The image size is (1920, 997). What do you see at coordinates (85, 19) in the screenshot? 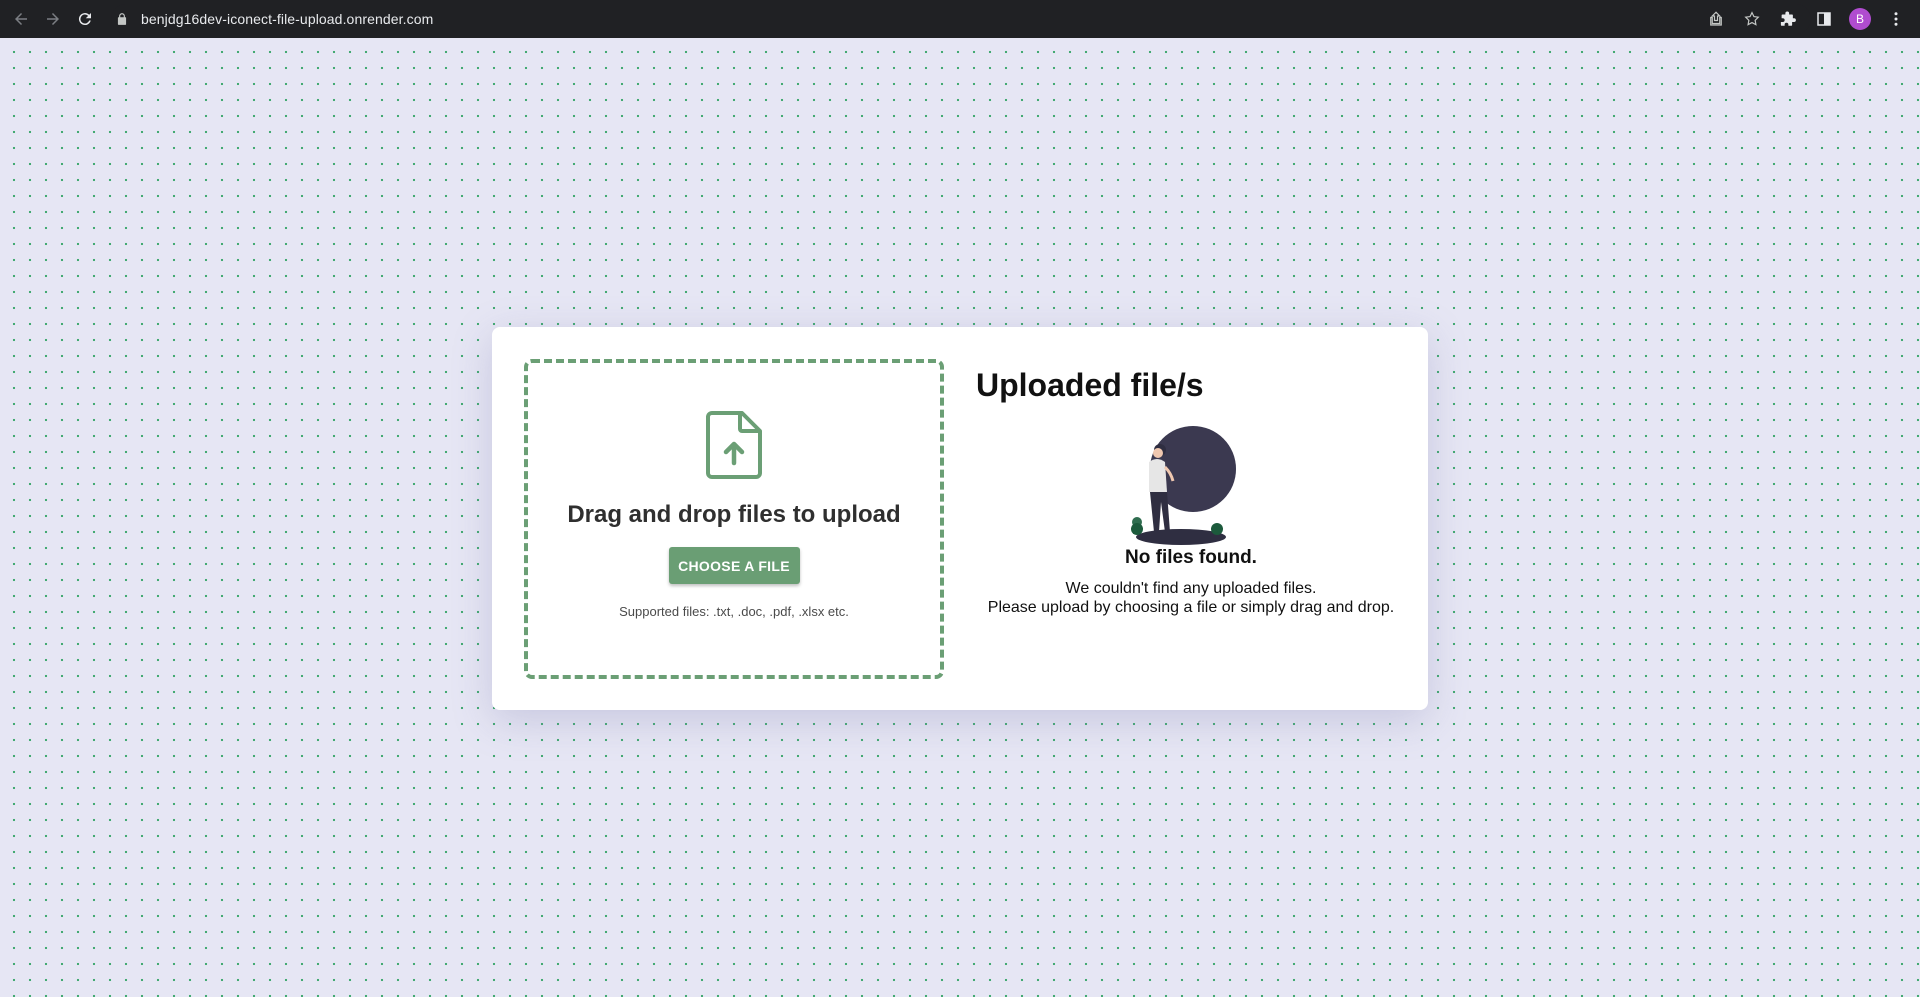
I see `reload-icon` at bounding box center [85, 19].